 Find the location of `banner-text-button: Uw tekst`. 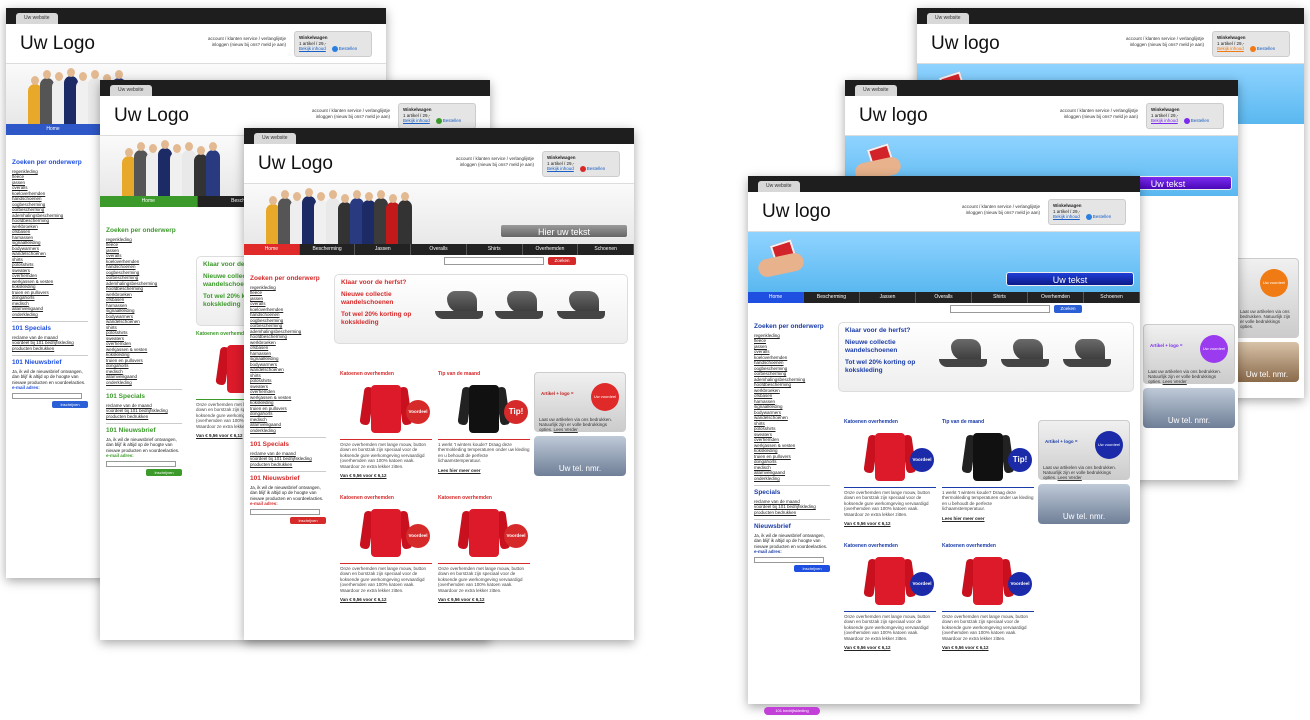

banner-text-button: Uw tekst is located at coordinates (1070, 279).